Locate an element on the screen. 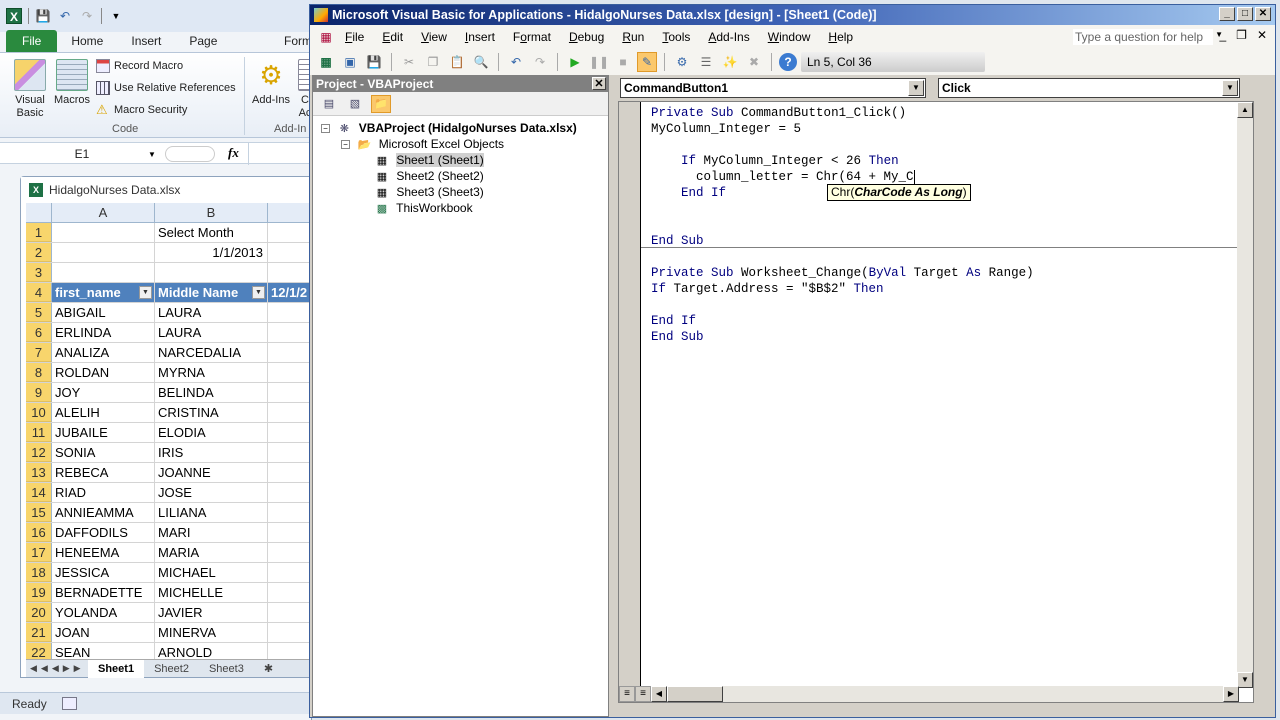 The width and height of the screenshot is (1280, 720). row-header: 21 is located at coordinates (39, 632).